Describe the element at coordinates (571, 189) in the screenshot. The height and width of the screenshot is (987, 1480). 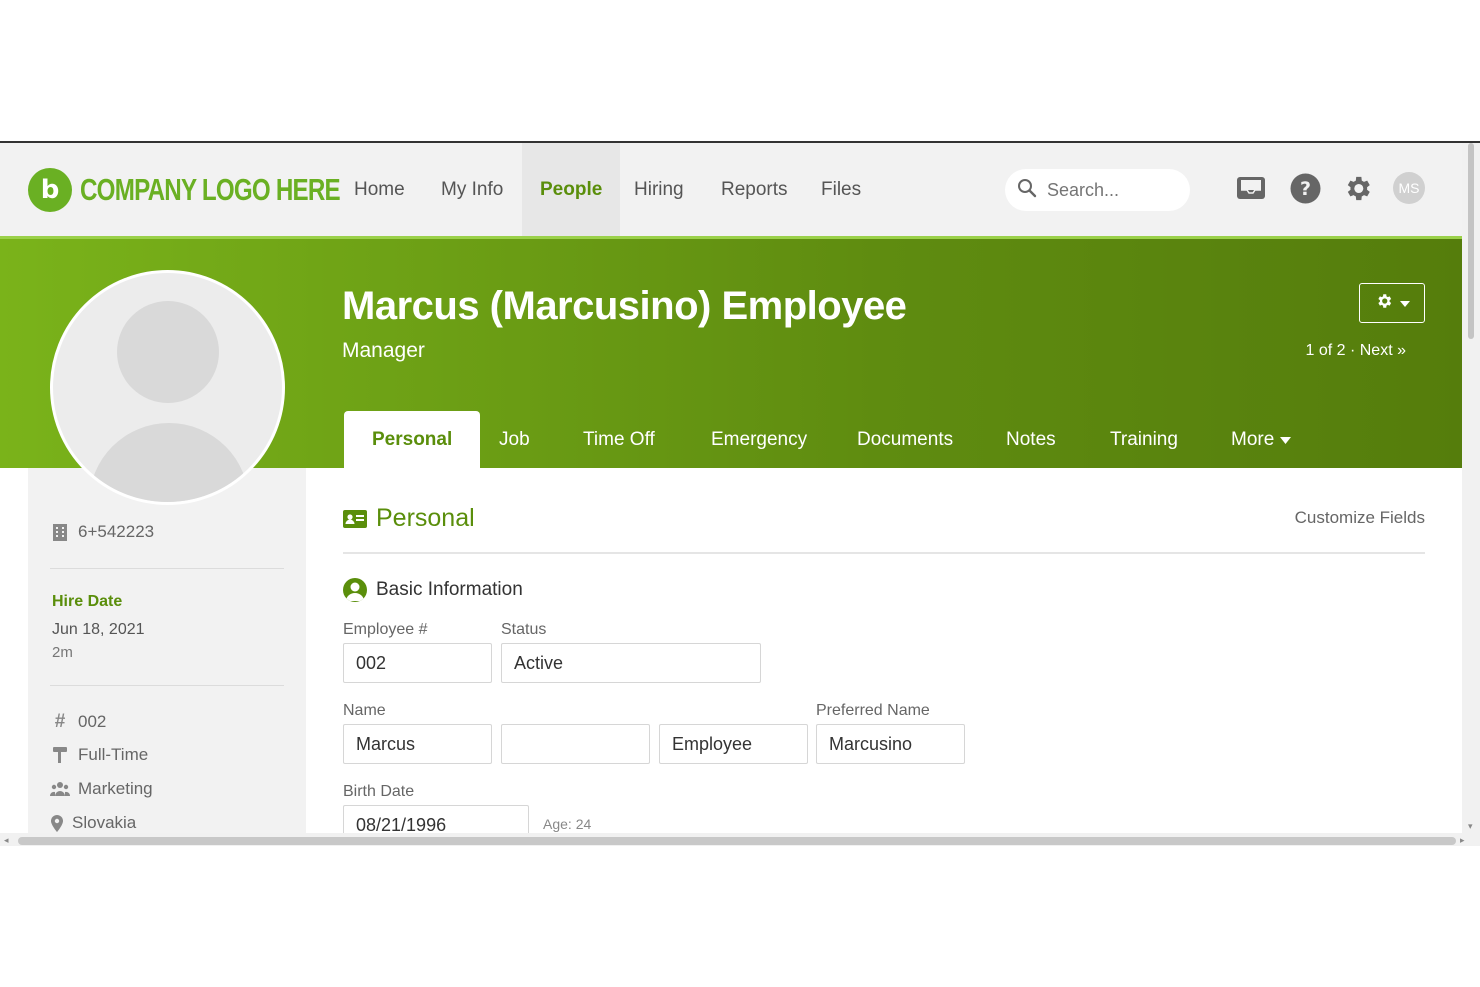
I see `nav-people: People` at that location.